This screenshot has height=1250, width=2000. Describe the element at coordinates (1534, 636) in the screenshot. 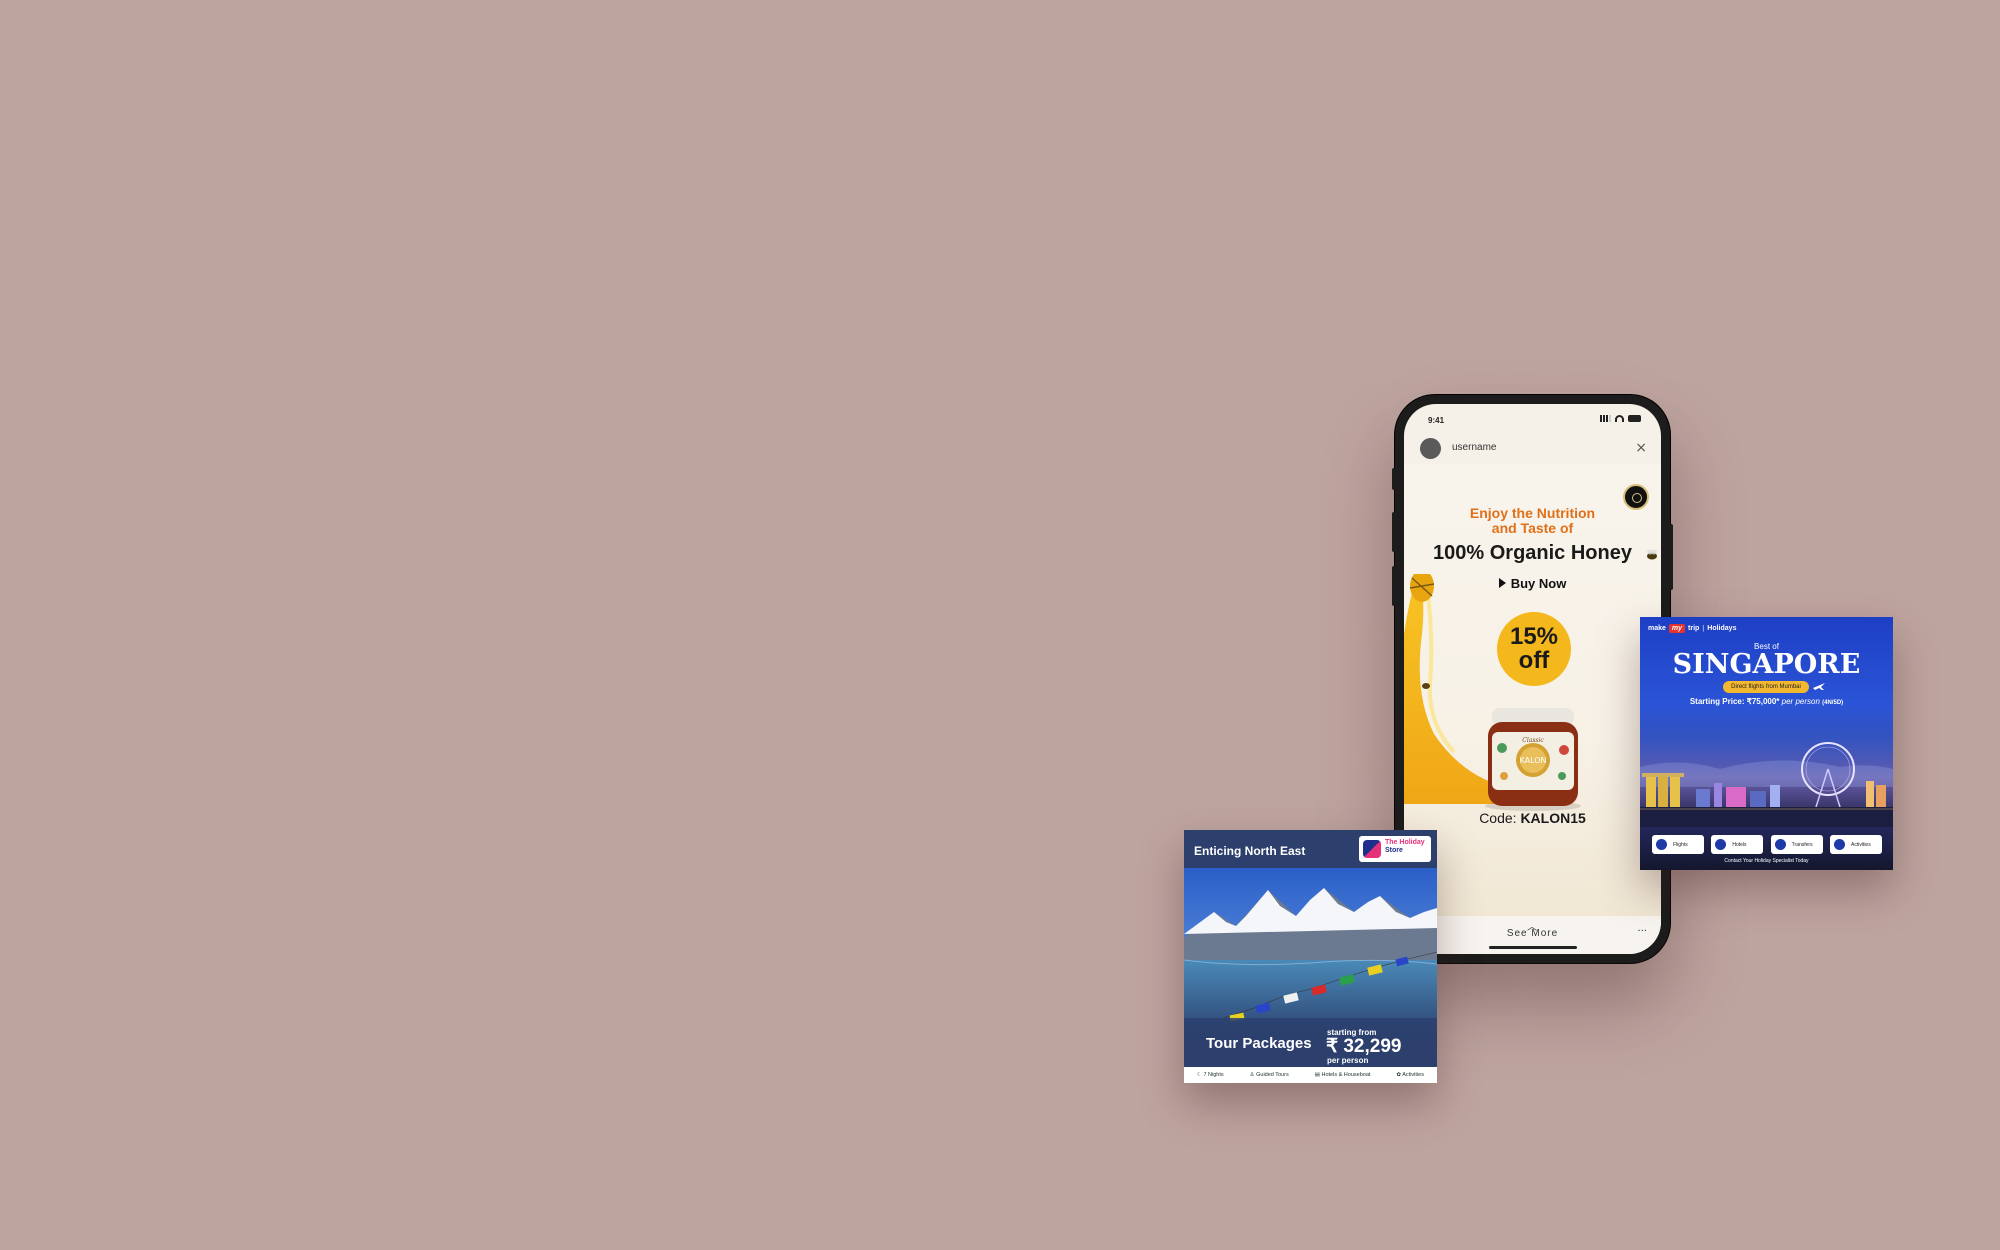

I see `discount-percent: 15%` at that location.